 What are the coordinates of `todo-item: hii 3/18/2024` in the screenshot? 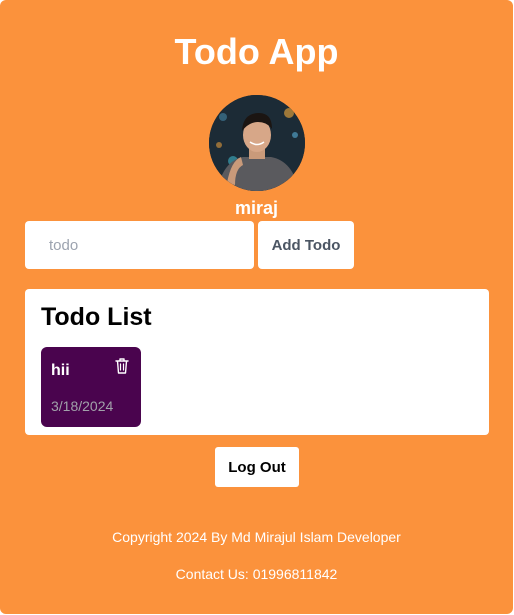 It's located at (91, 387).